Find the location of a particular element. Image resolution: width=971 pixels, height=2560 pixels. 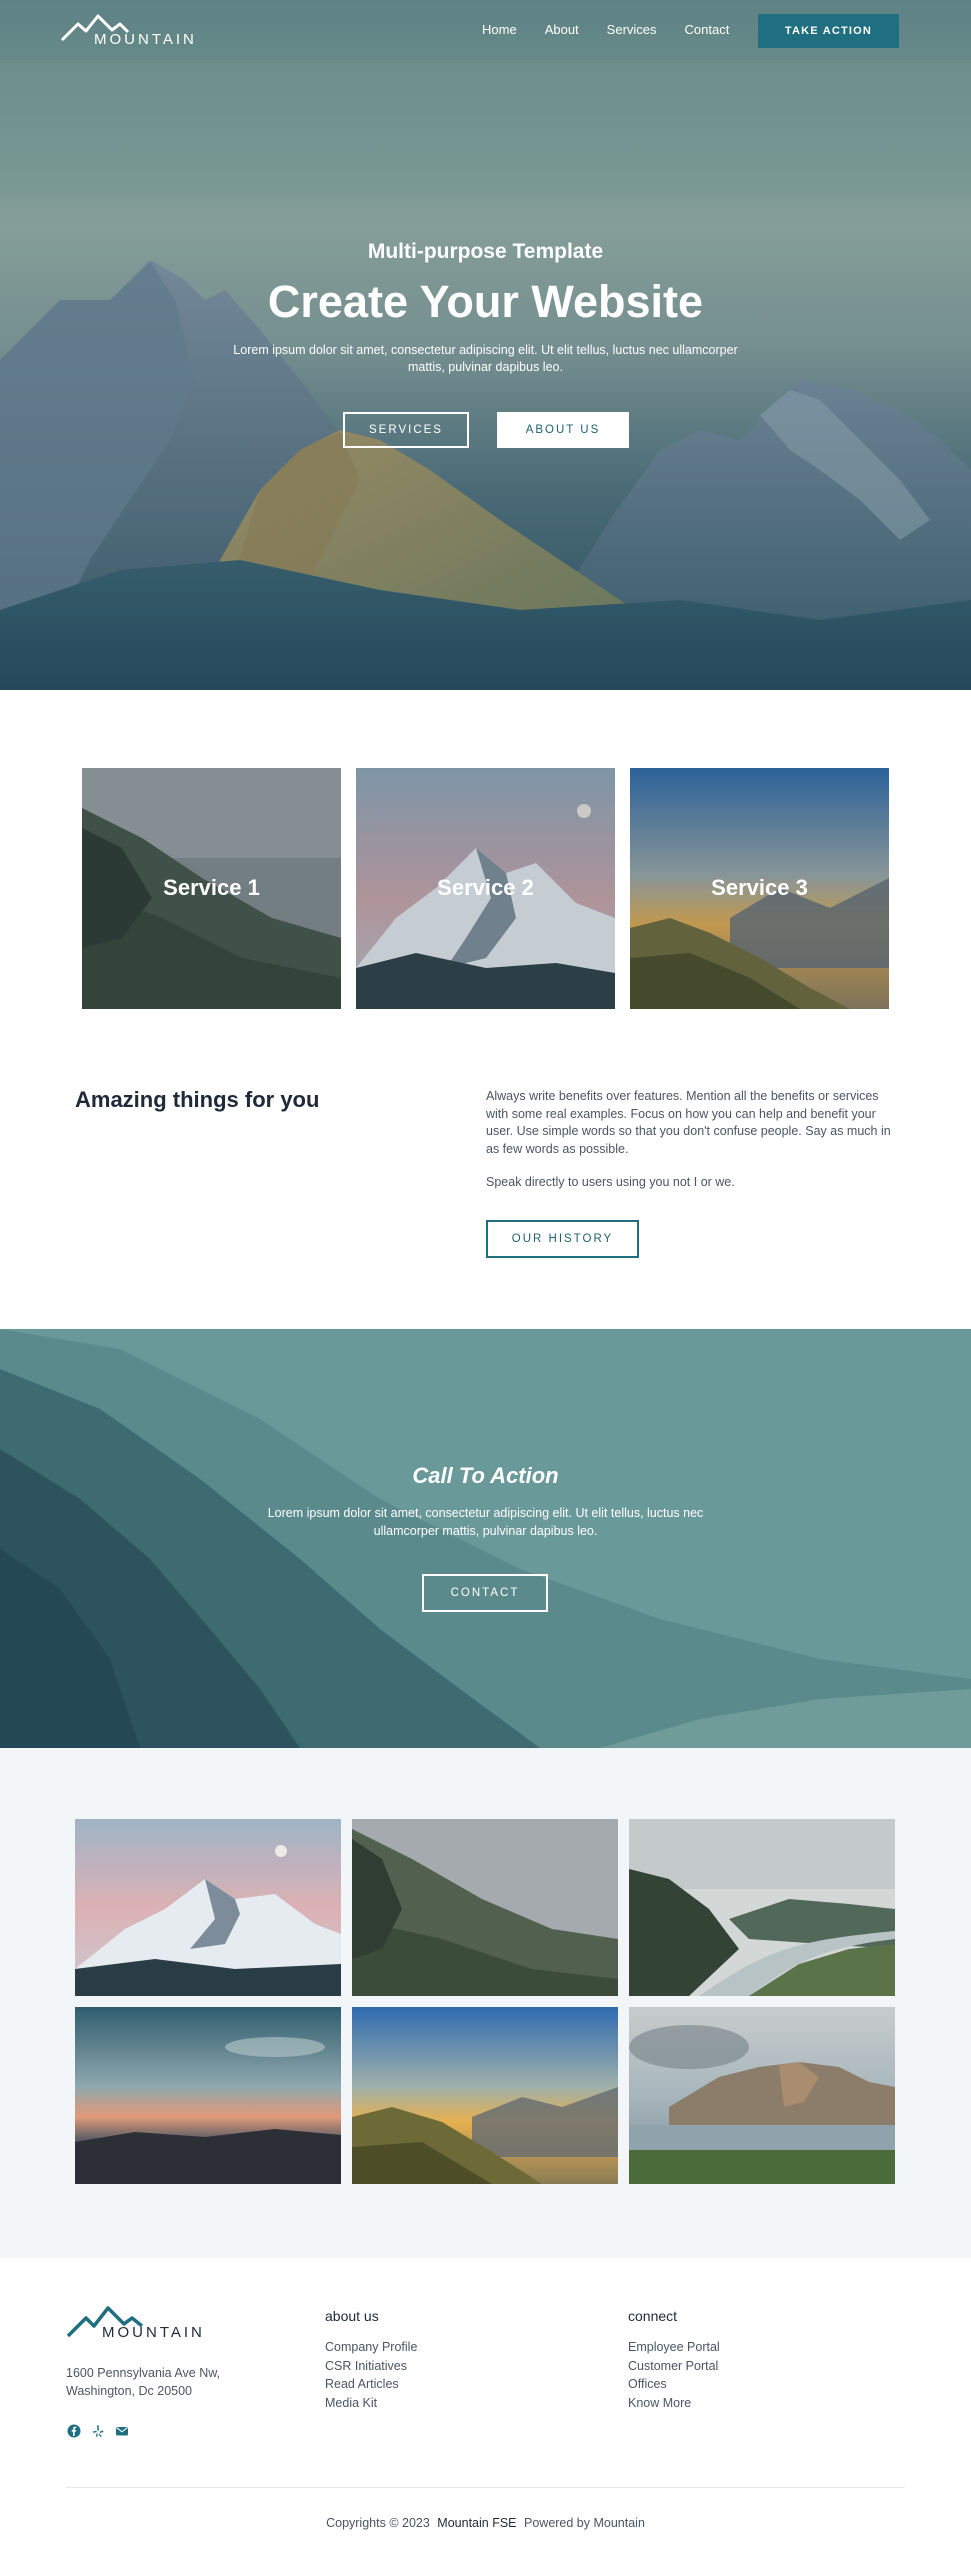

nav-link-services: Services is located at coordinates (632, 29).